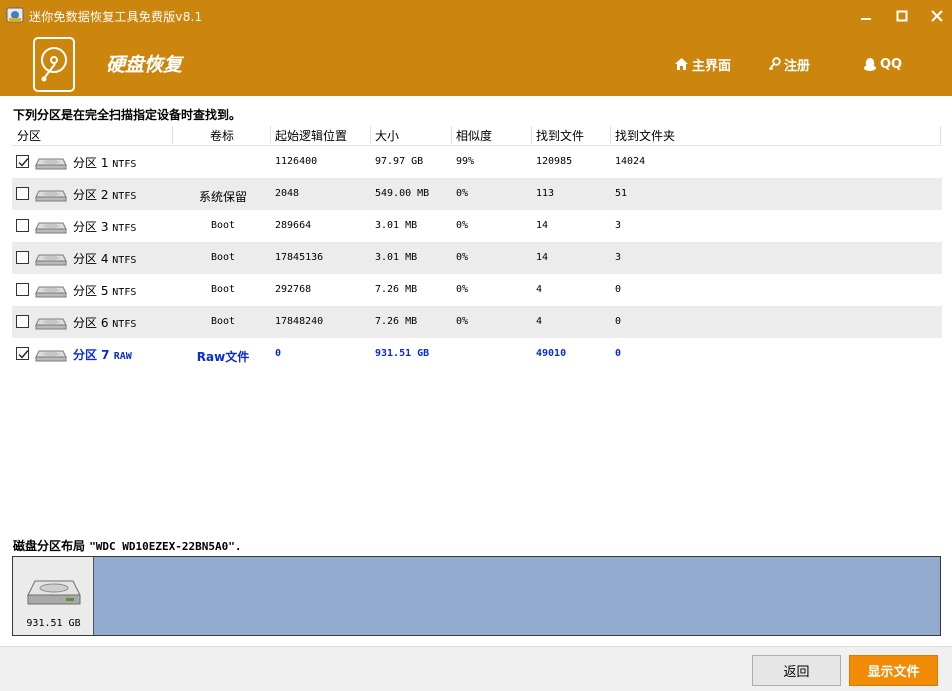  Describe the element at coordinates (542, 225) in the screenshot. I see `files-found: 14` at that location.